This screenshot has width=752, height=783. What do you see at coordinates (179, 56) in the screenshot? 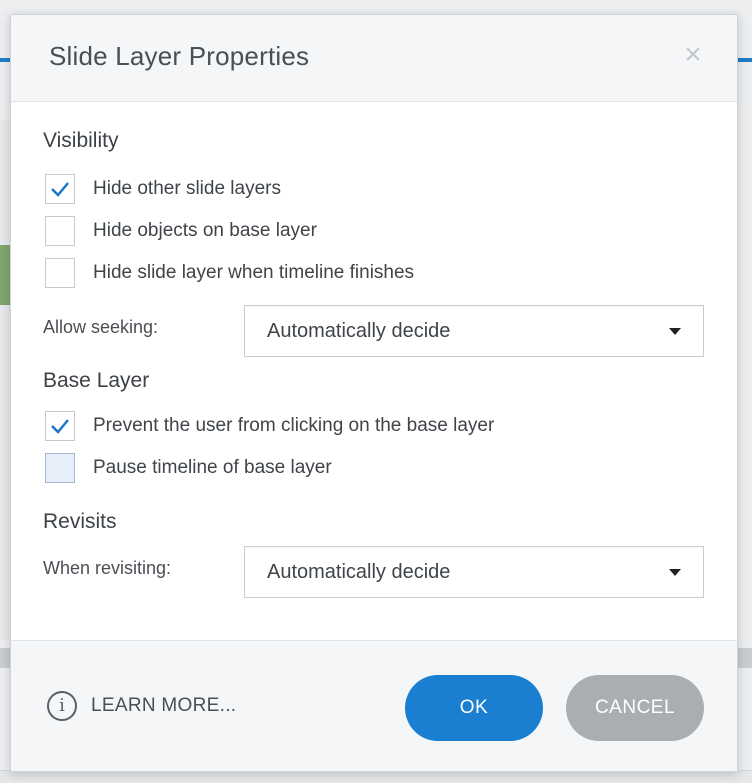
I see `dialog-title: Slide Layer Properties` at bounding box center [179, 56].